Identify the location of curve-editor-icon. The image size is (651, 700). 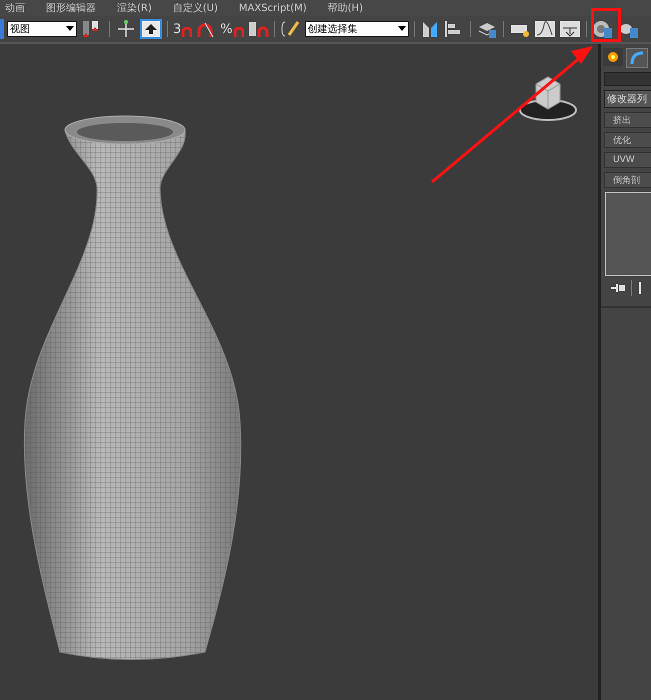
(545, 29).